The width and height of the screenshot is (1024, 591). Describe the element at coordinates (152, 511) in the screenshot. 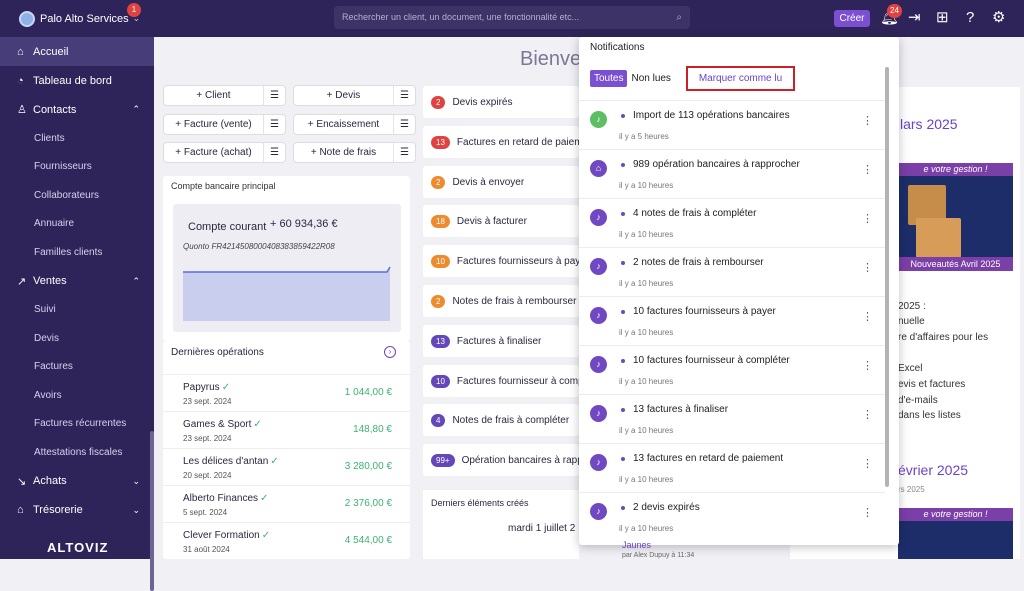

I see `sidebar-scrollbar` at that location.